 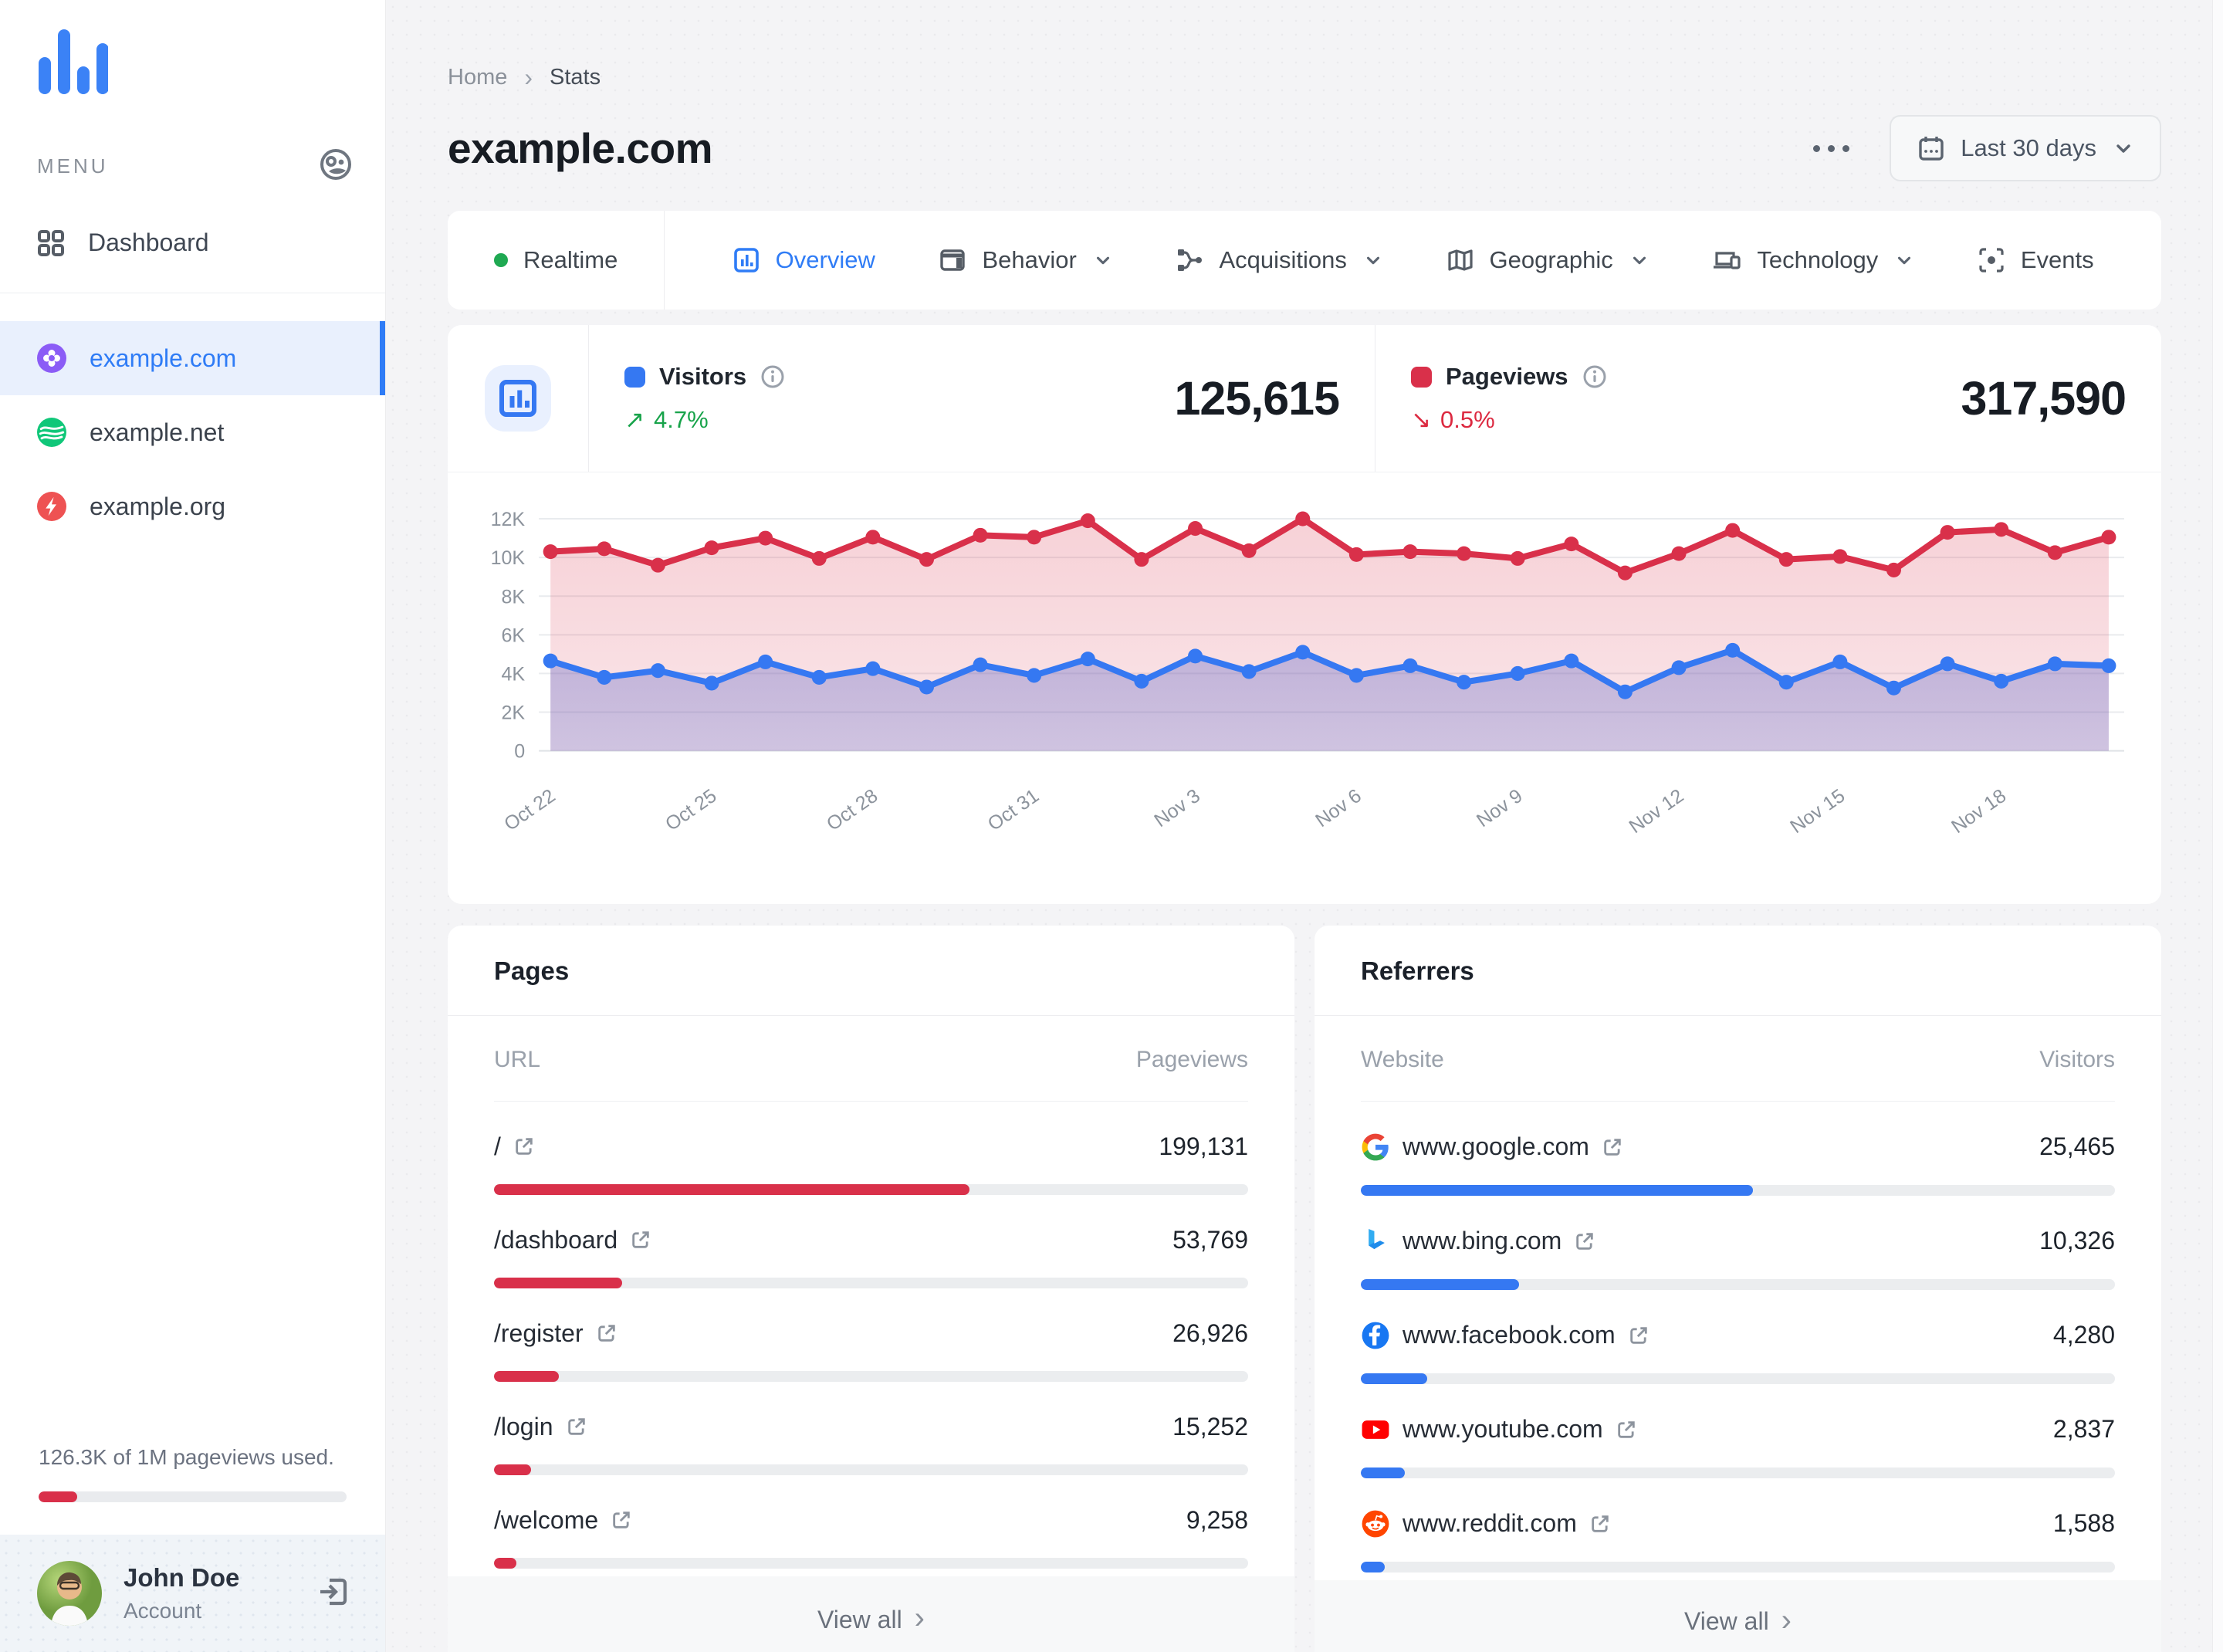 What do you see at coordinates (211, 63) in the screenshot?
I see `app-logo-icon` at bounding box center [211, 63].